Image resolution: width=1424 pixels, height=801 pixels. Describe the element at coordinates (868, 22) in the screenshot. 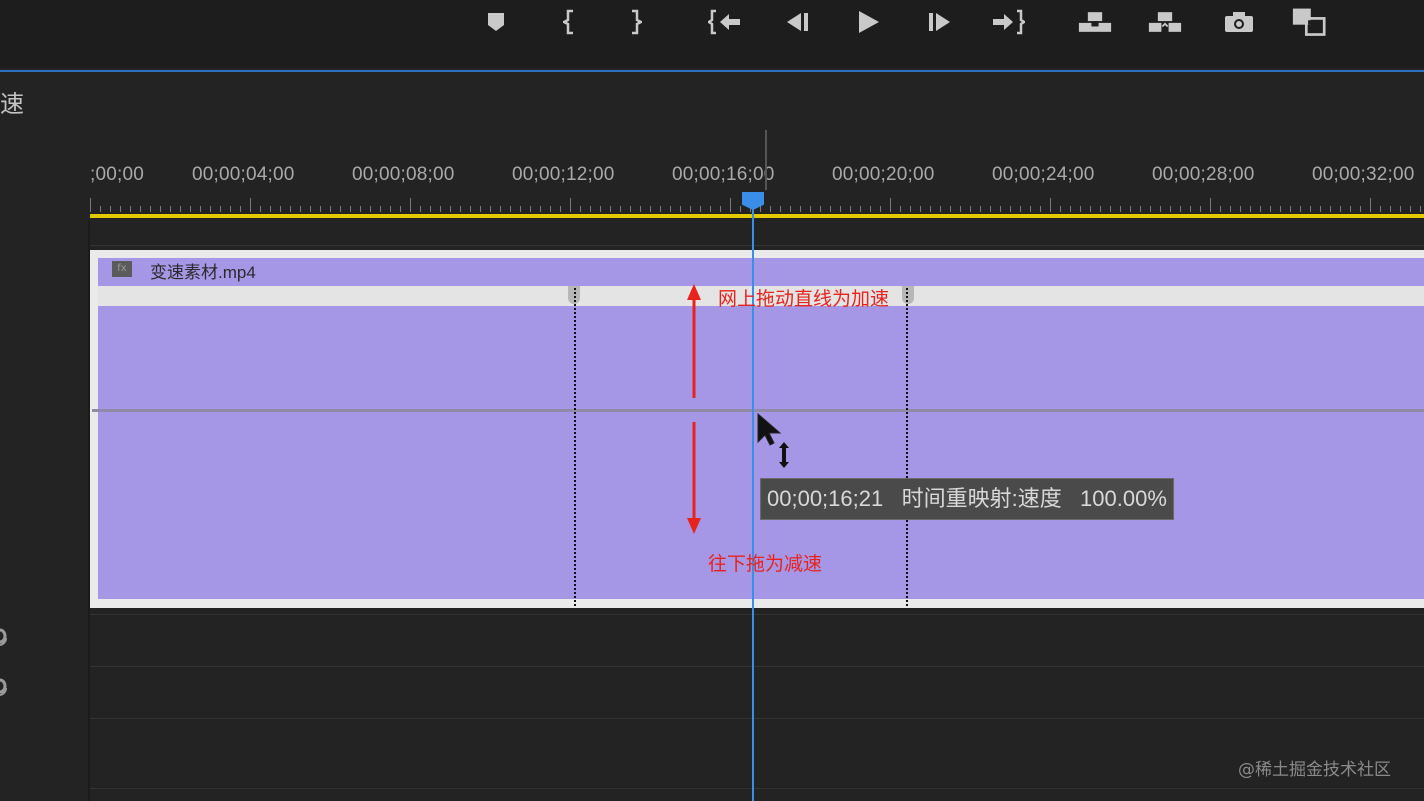

I see `play-icon` at that location.